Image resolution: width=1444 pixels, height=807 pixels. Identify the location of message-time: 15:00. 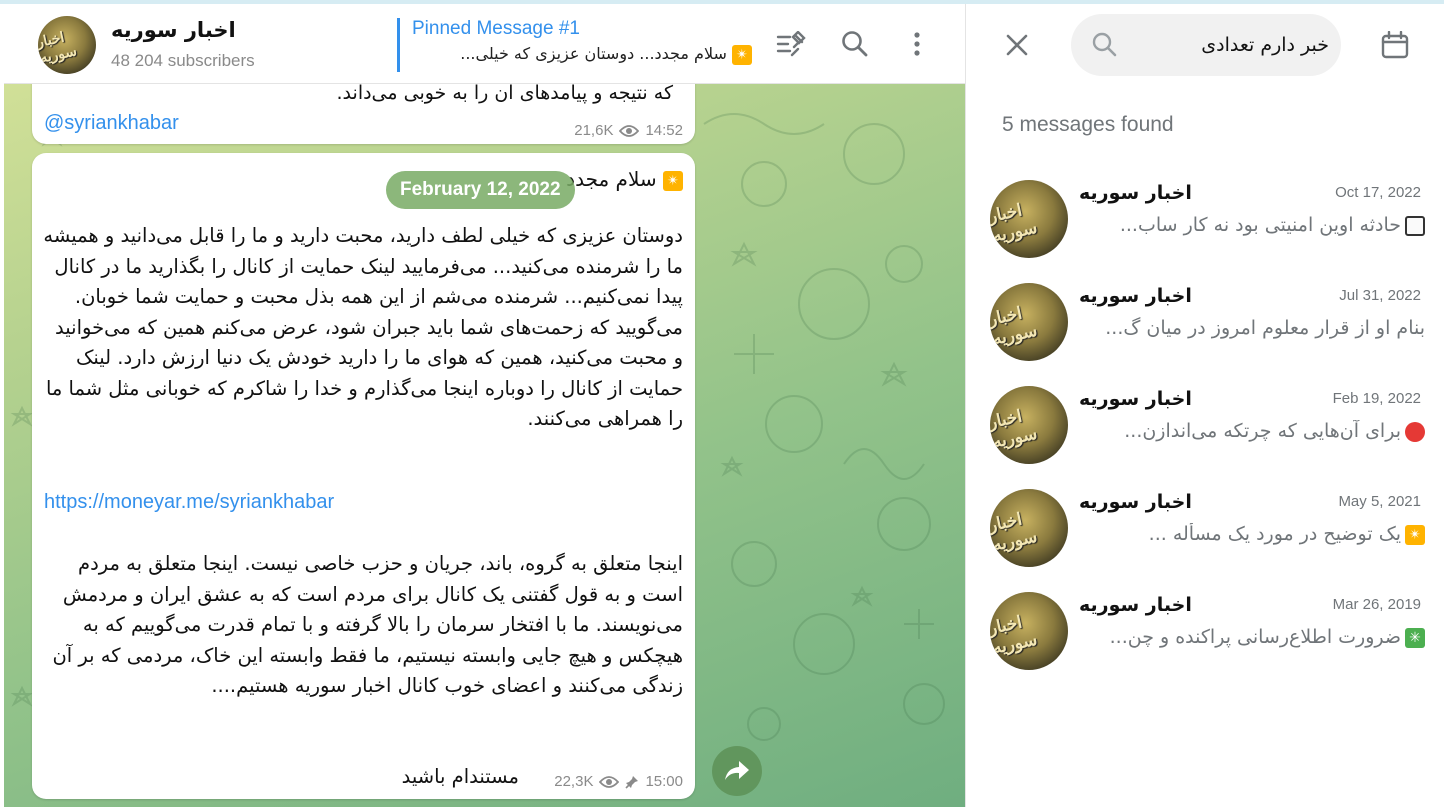
(664, 781).